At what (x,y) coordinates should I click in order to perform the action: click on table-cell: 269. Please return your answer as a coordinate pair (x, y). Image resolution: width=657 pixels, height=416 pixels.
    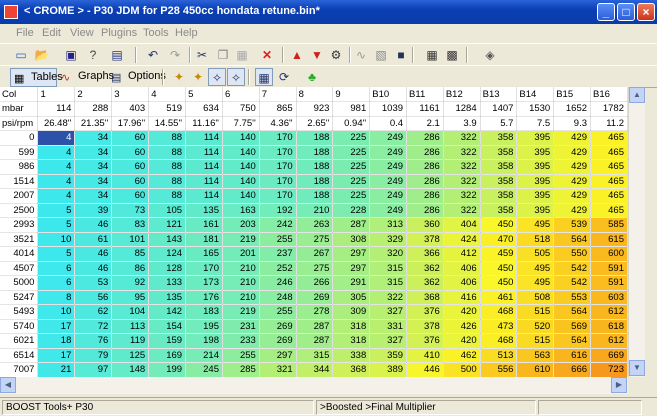
    Looking at the image, I should click on (315, 297).